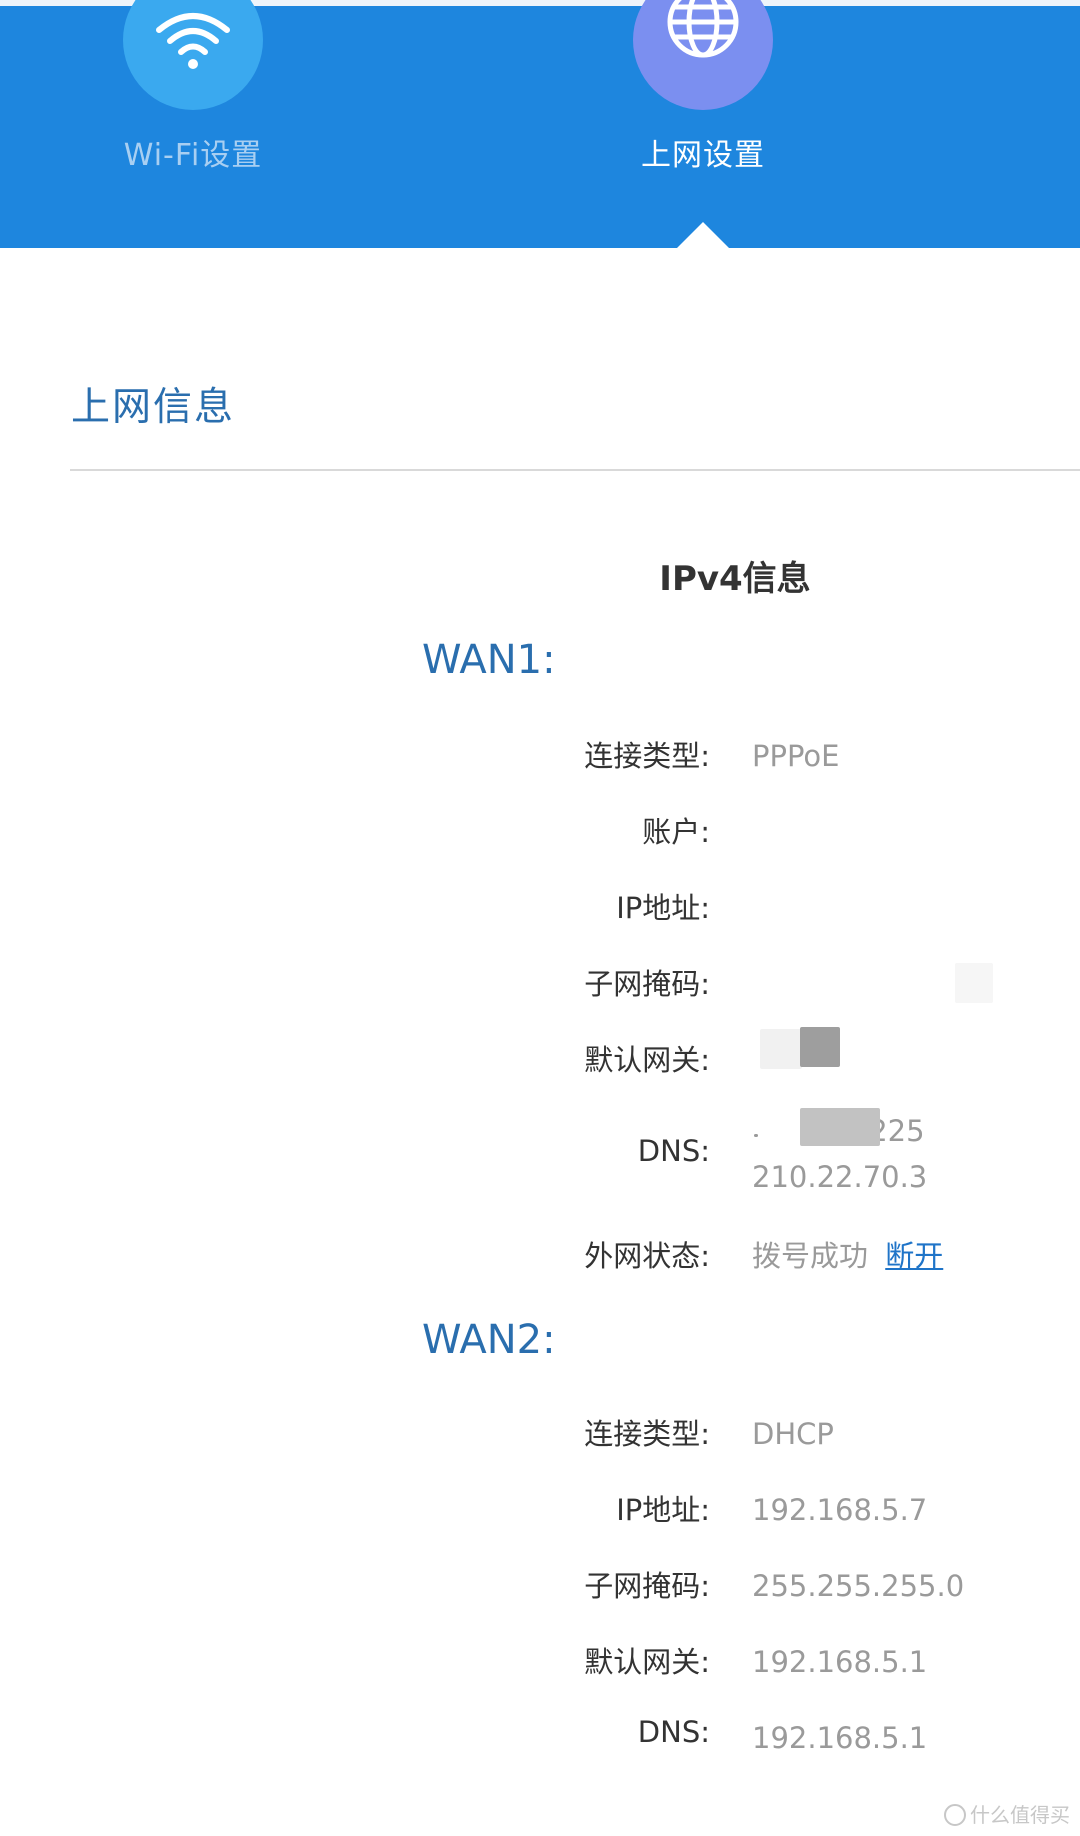 The height and width of the screenshot is (1836, 1080). Describe the element at coordinates (540, 983) in the screenshot. I see `wan1-row-subnet-mask: 子网掩码:` at that location.